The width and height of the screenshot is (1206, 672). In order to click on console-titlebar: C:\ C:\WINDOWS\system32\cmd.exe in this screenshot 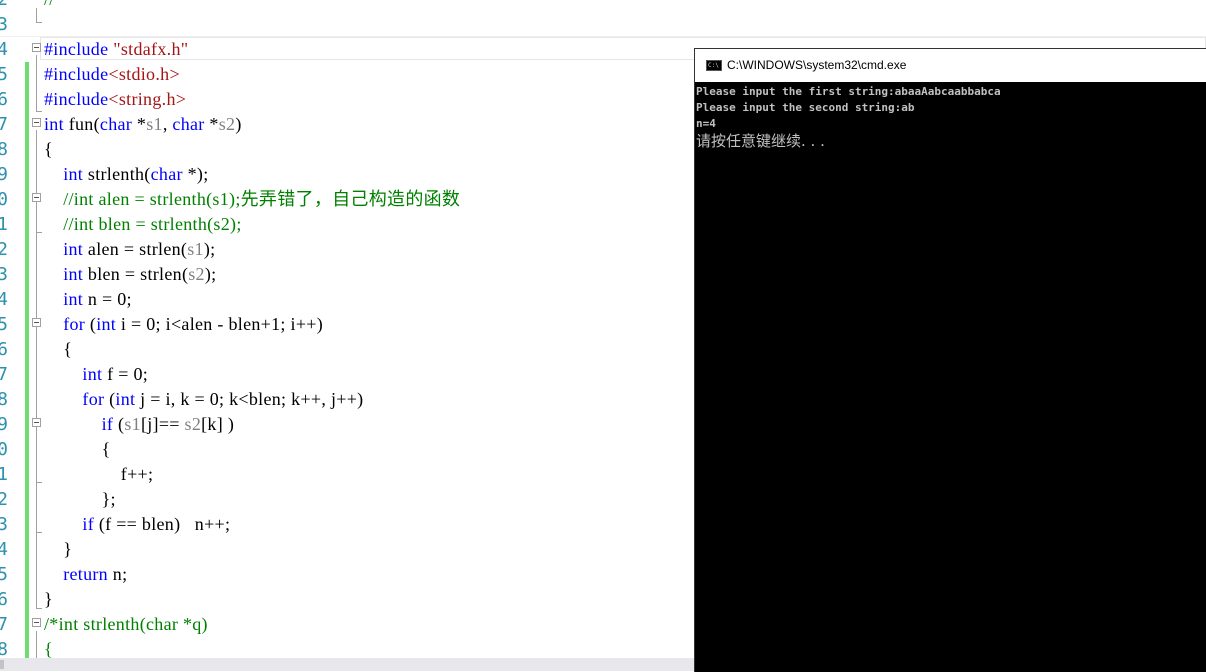, I will do `click(950, 65)`.